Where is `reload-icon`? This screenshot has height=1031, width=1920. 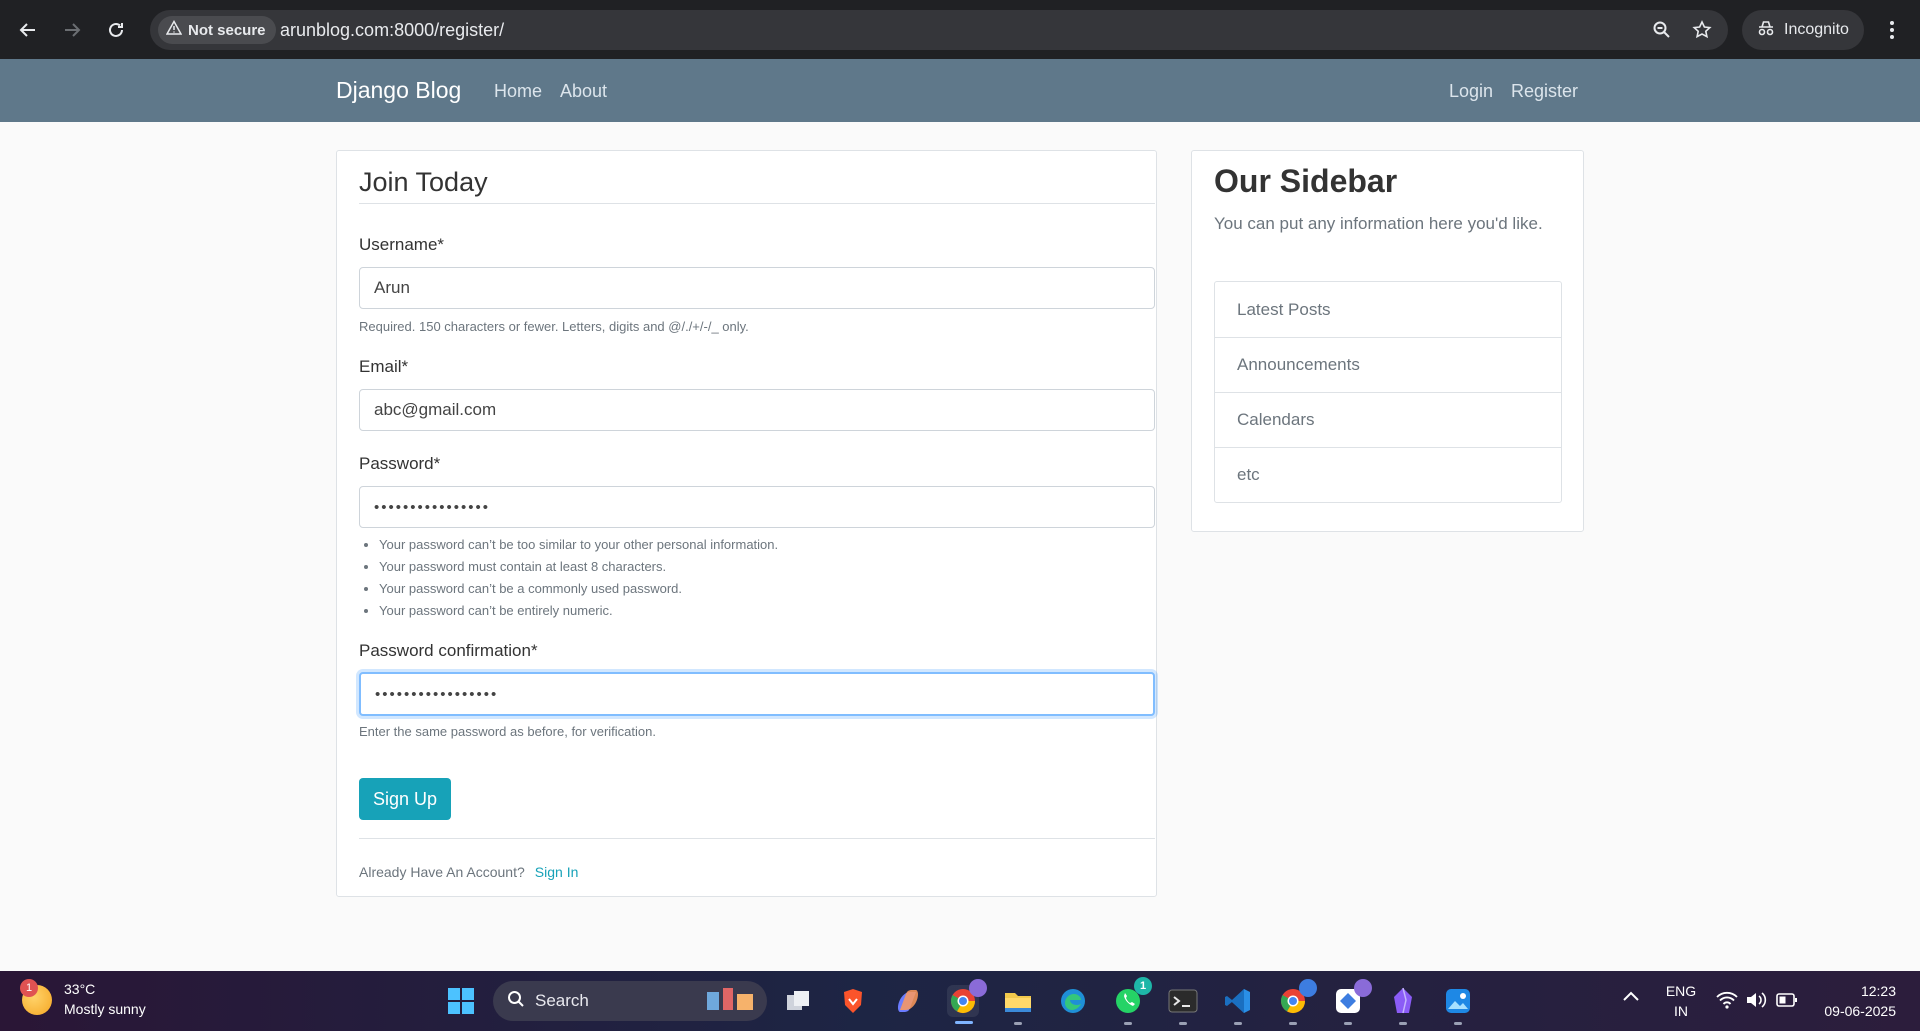 reload-icon is located at coordinates (116, 30).